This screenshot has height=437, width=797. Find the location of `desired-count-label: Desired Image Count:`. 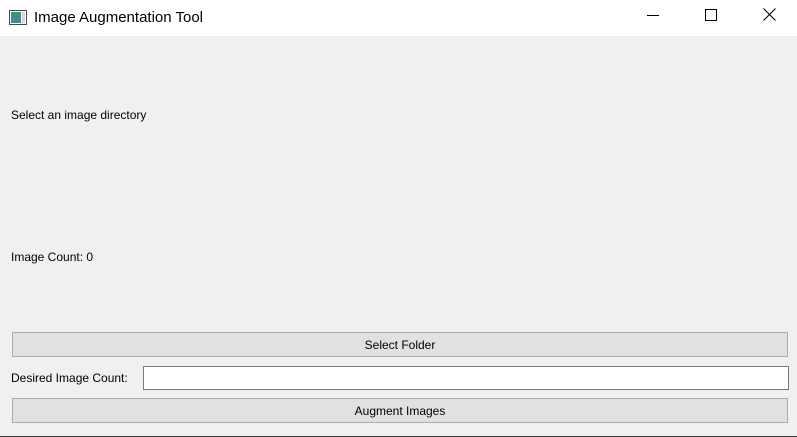

desired-count-label: Desired Image Count: is located at coordinates (69, 378).